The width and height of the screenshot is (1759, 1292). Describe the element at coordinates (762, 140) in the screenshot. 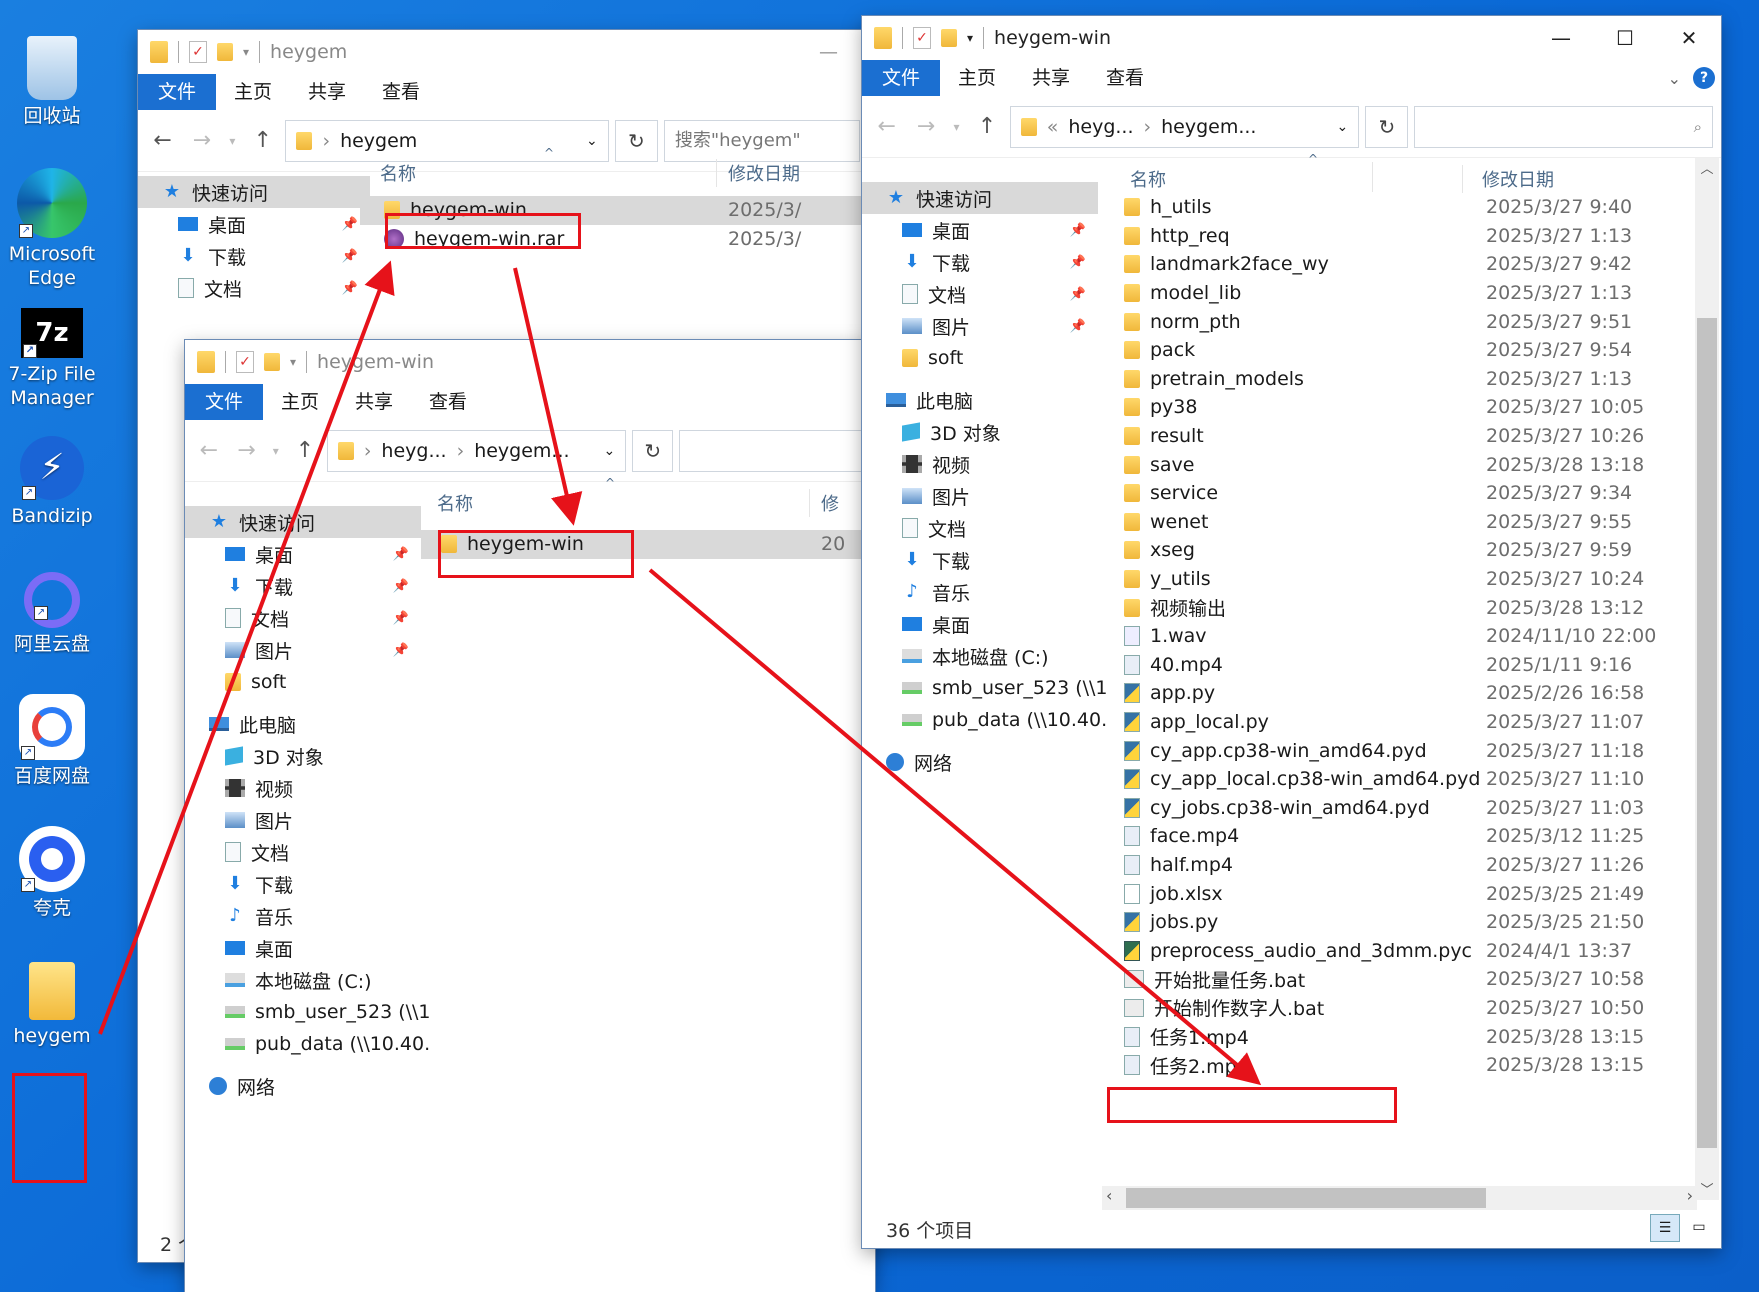

I see `search-input: 搜索"heygem"` at that location.